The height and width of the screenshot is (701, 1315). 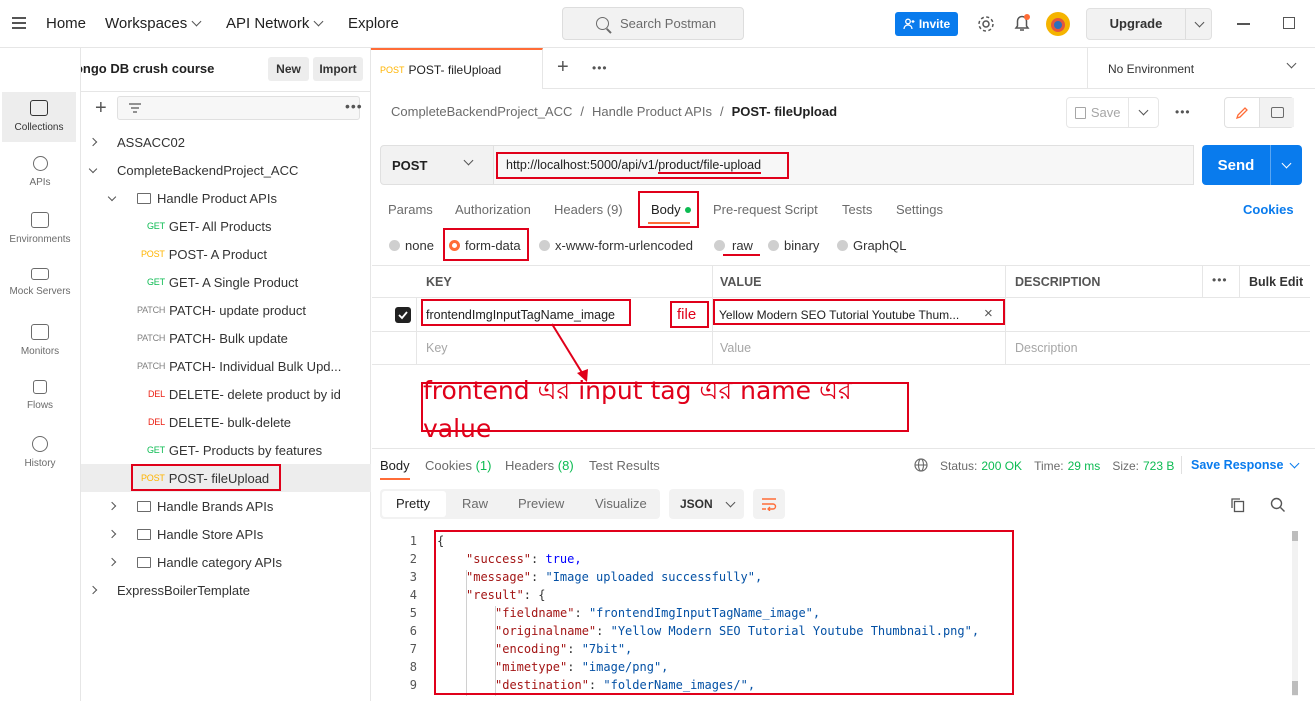 I want to click on value-placeholder: Value, so click(x=735, y=348).